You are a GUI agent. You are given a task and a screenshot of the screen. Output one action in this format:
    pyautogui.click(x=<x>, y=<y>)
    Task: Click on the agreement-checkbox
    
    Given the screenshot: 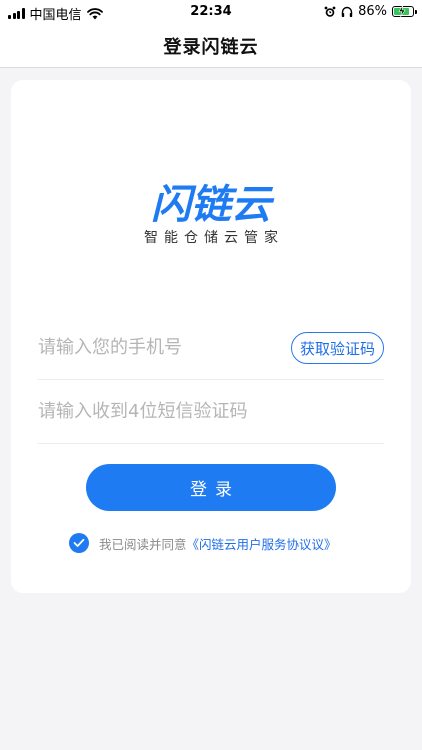 What is the action you would take?
    pyautogui.click(x=79, y=543)
    